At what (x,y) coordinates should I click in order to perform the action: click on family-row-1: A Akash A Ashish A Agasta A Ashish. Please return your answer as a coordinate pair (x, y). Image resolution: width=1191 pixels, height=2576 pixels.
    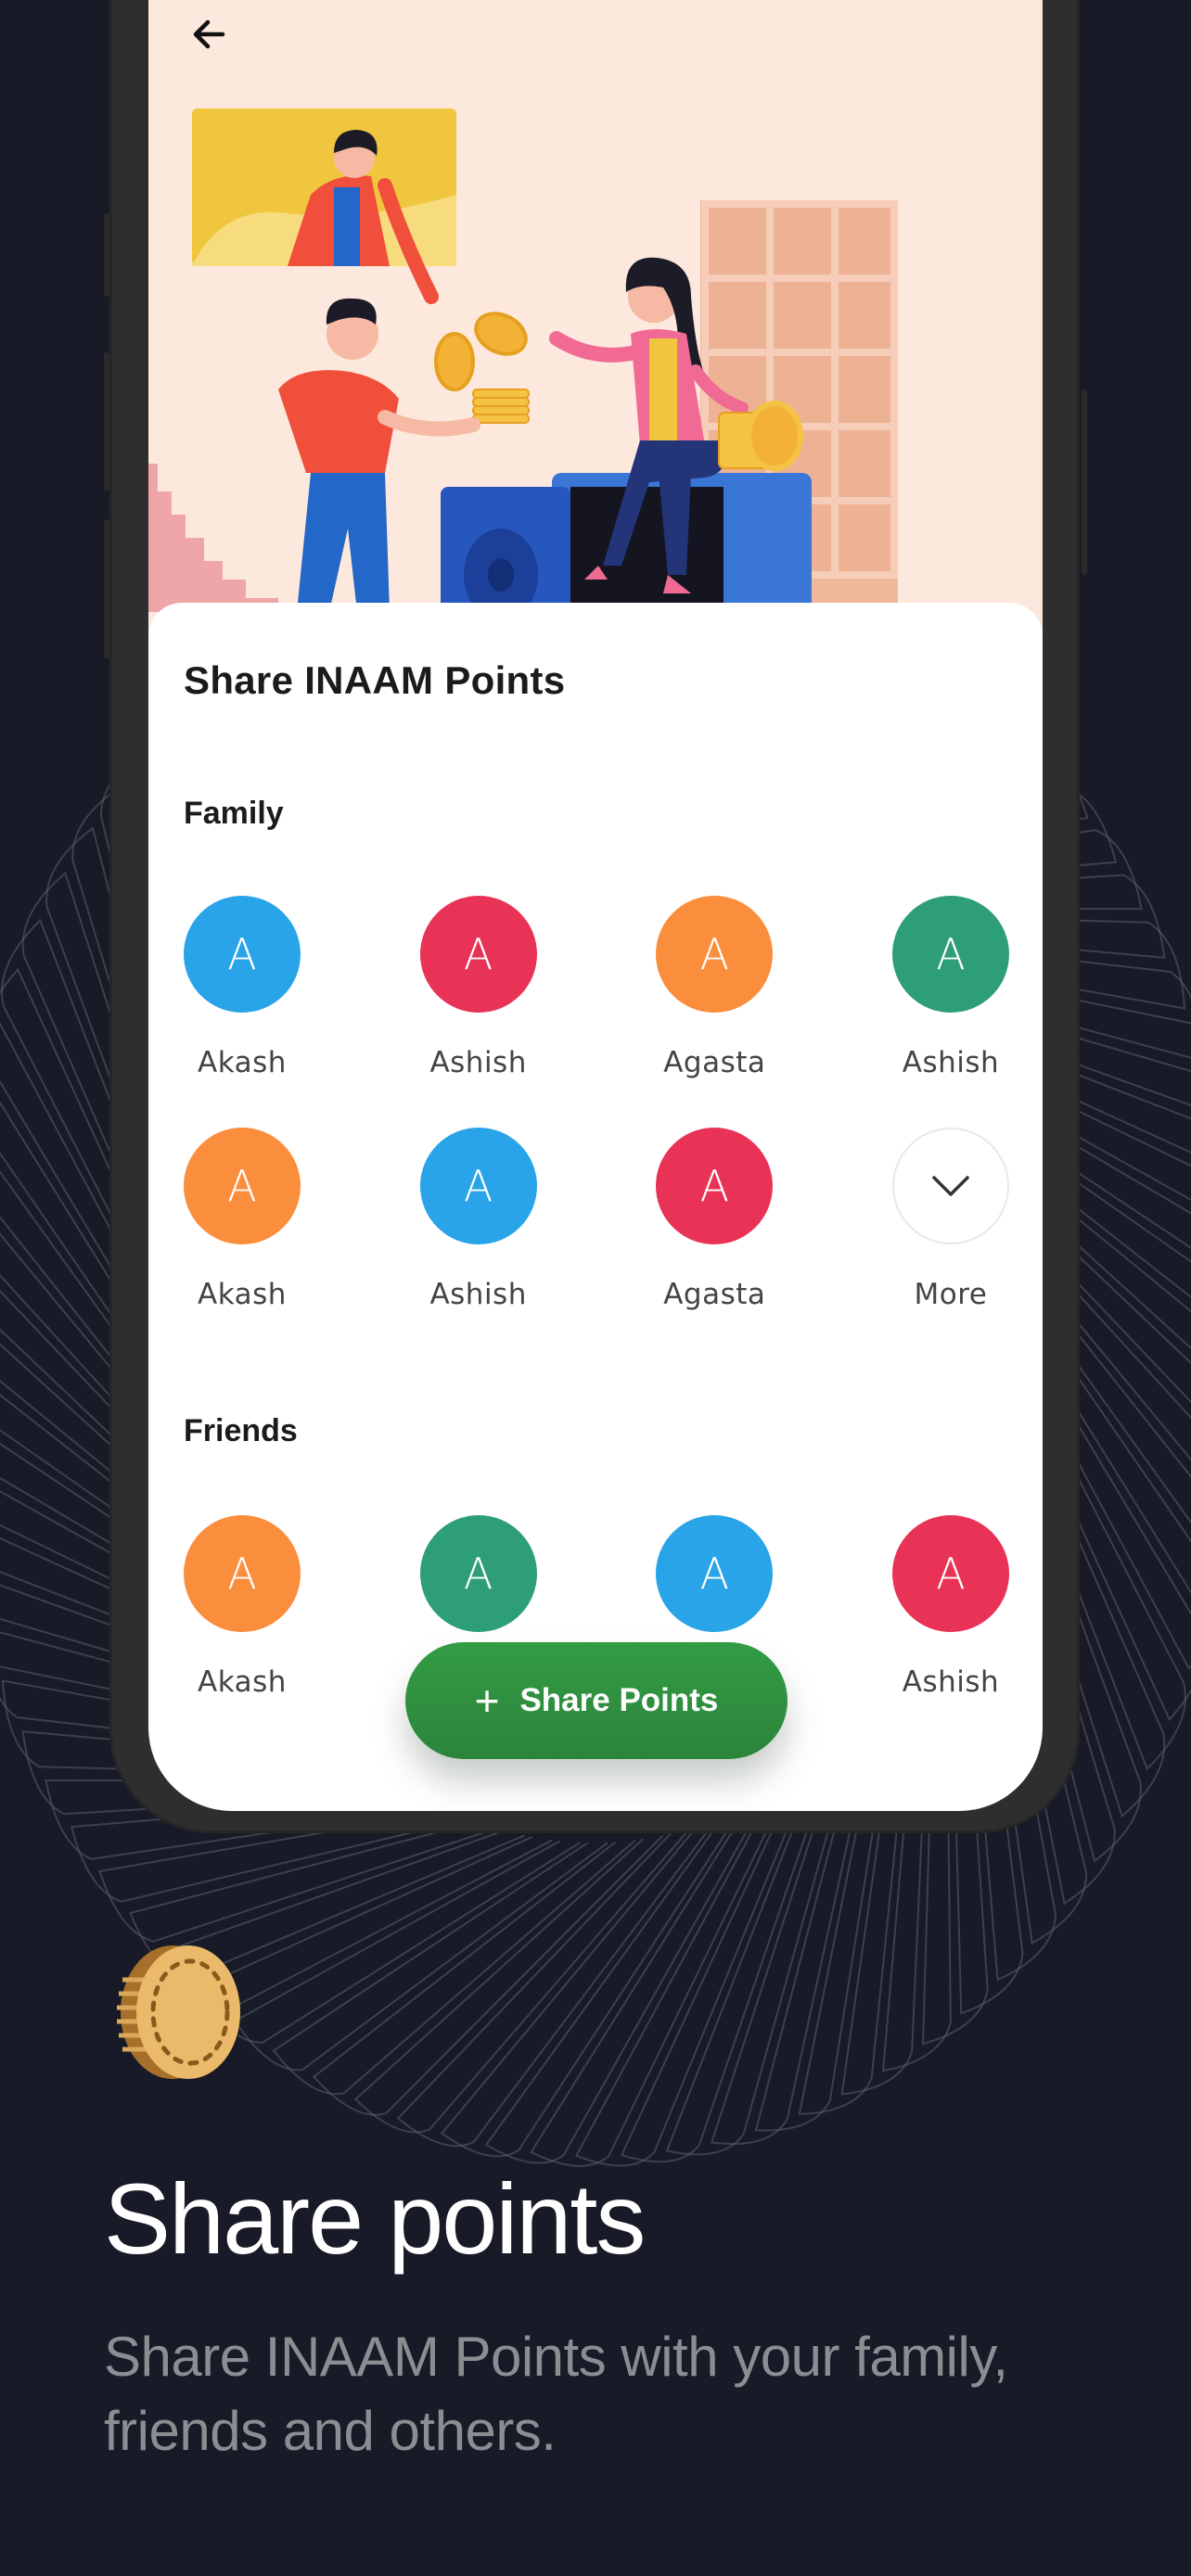
    Looking at the image, I should click on (597, 988).